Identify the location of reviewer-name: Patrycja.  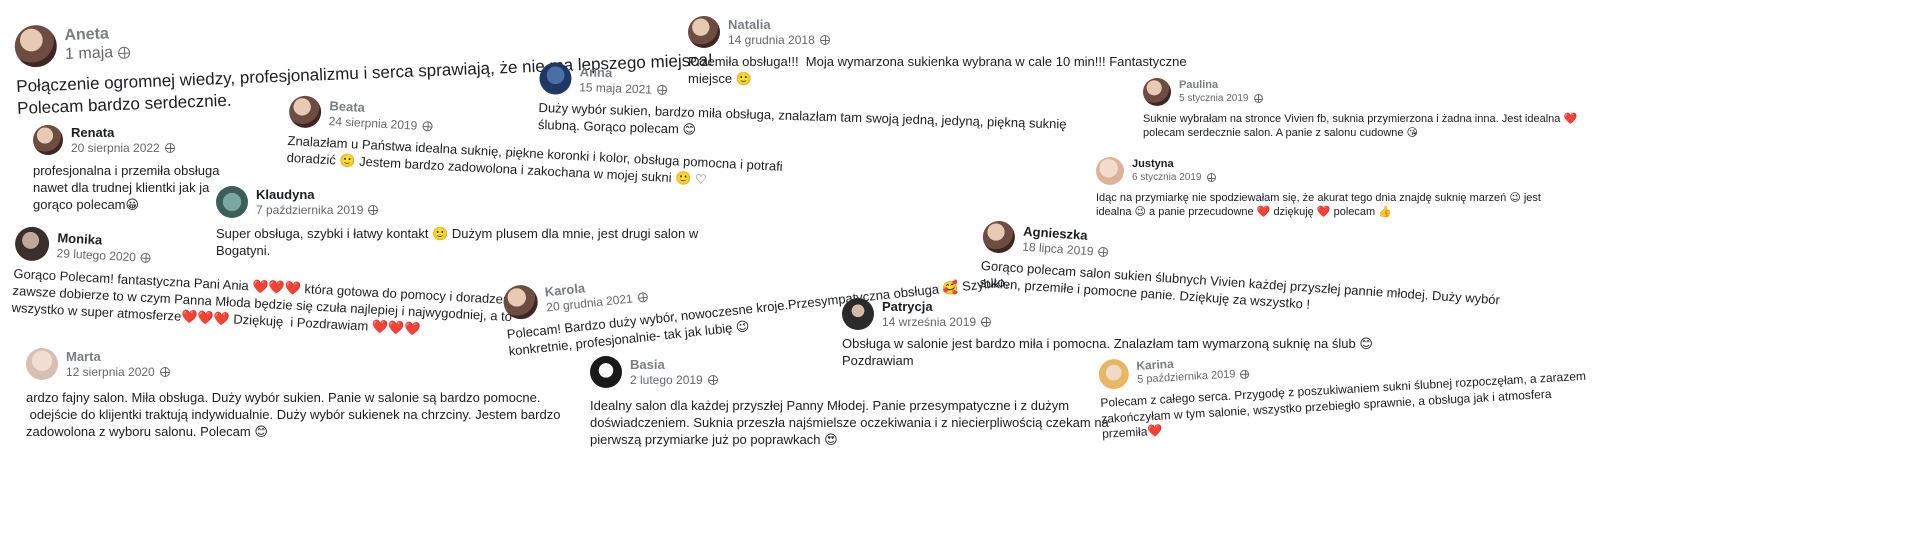
(936, 307).